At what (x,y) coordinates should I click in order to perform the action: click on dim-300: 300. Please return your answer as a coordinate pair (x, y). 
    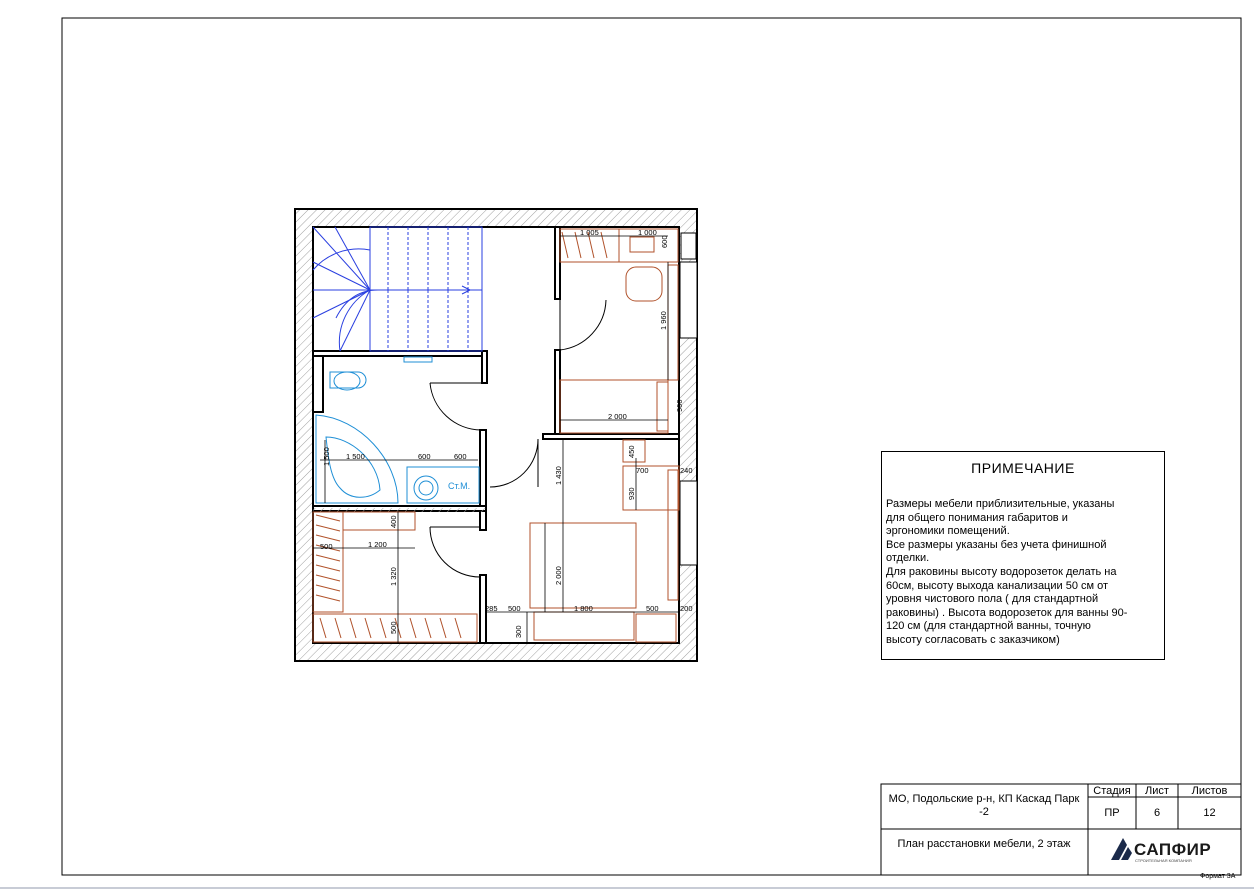
    Looking at the image, I should click on (518, 631).